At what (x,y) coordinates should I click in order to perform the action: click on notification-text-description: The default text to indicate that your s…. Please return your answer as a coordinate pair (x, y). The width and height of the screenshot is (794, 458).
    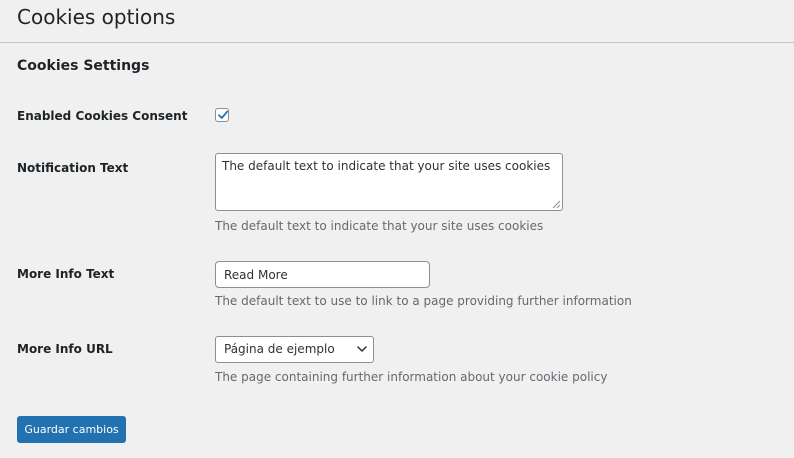
    Looking at the image, I should click on (379, 226).